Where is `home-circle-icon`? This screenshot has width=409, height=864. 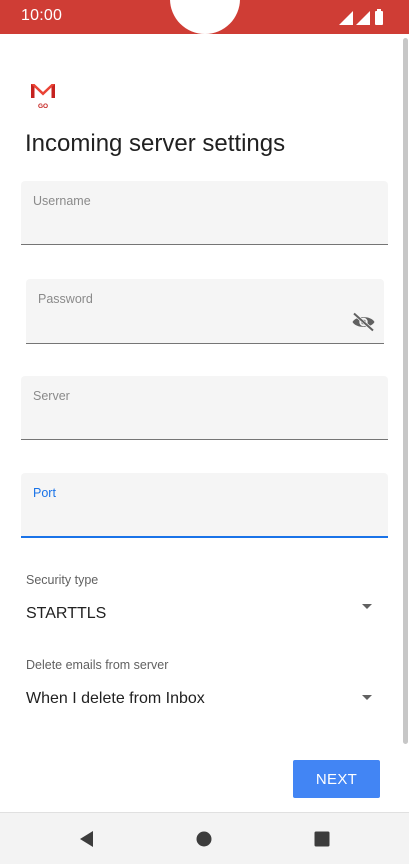 home-circle-icon is located at coordinates (204, 839).